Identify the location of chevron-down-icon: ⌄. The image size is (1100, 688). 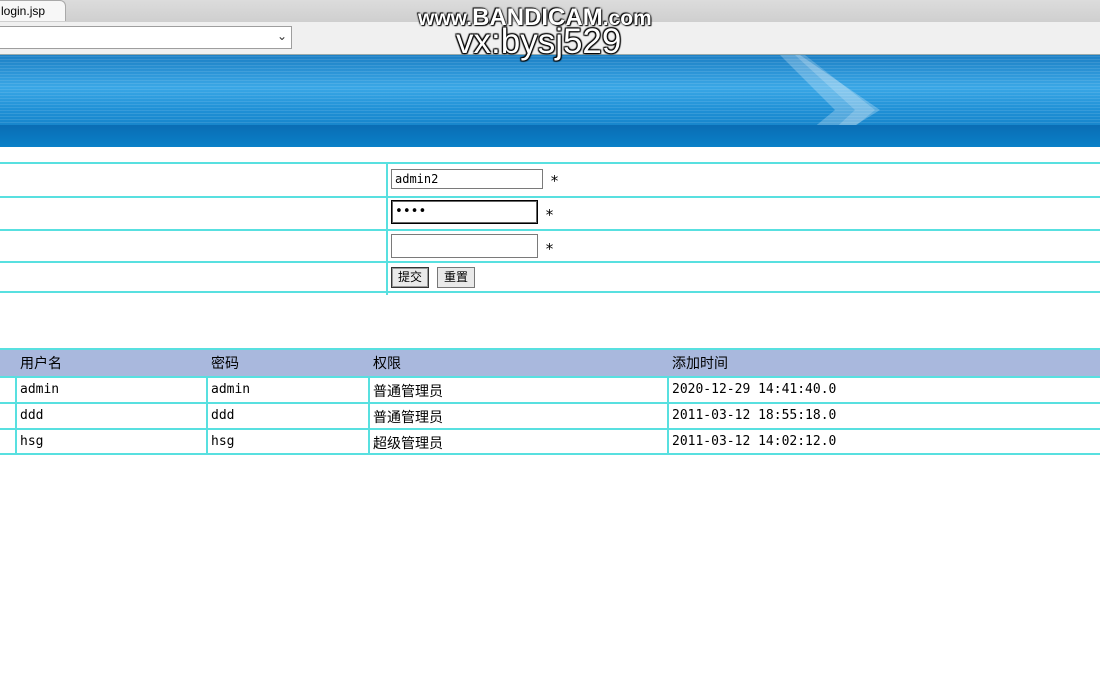
(282, 36).